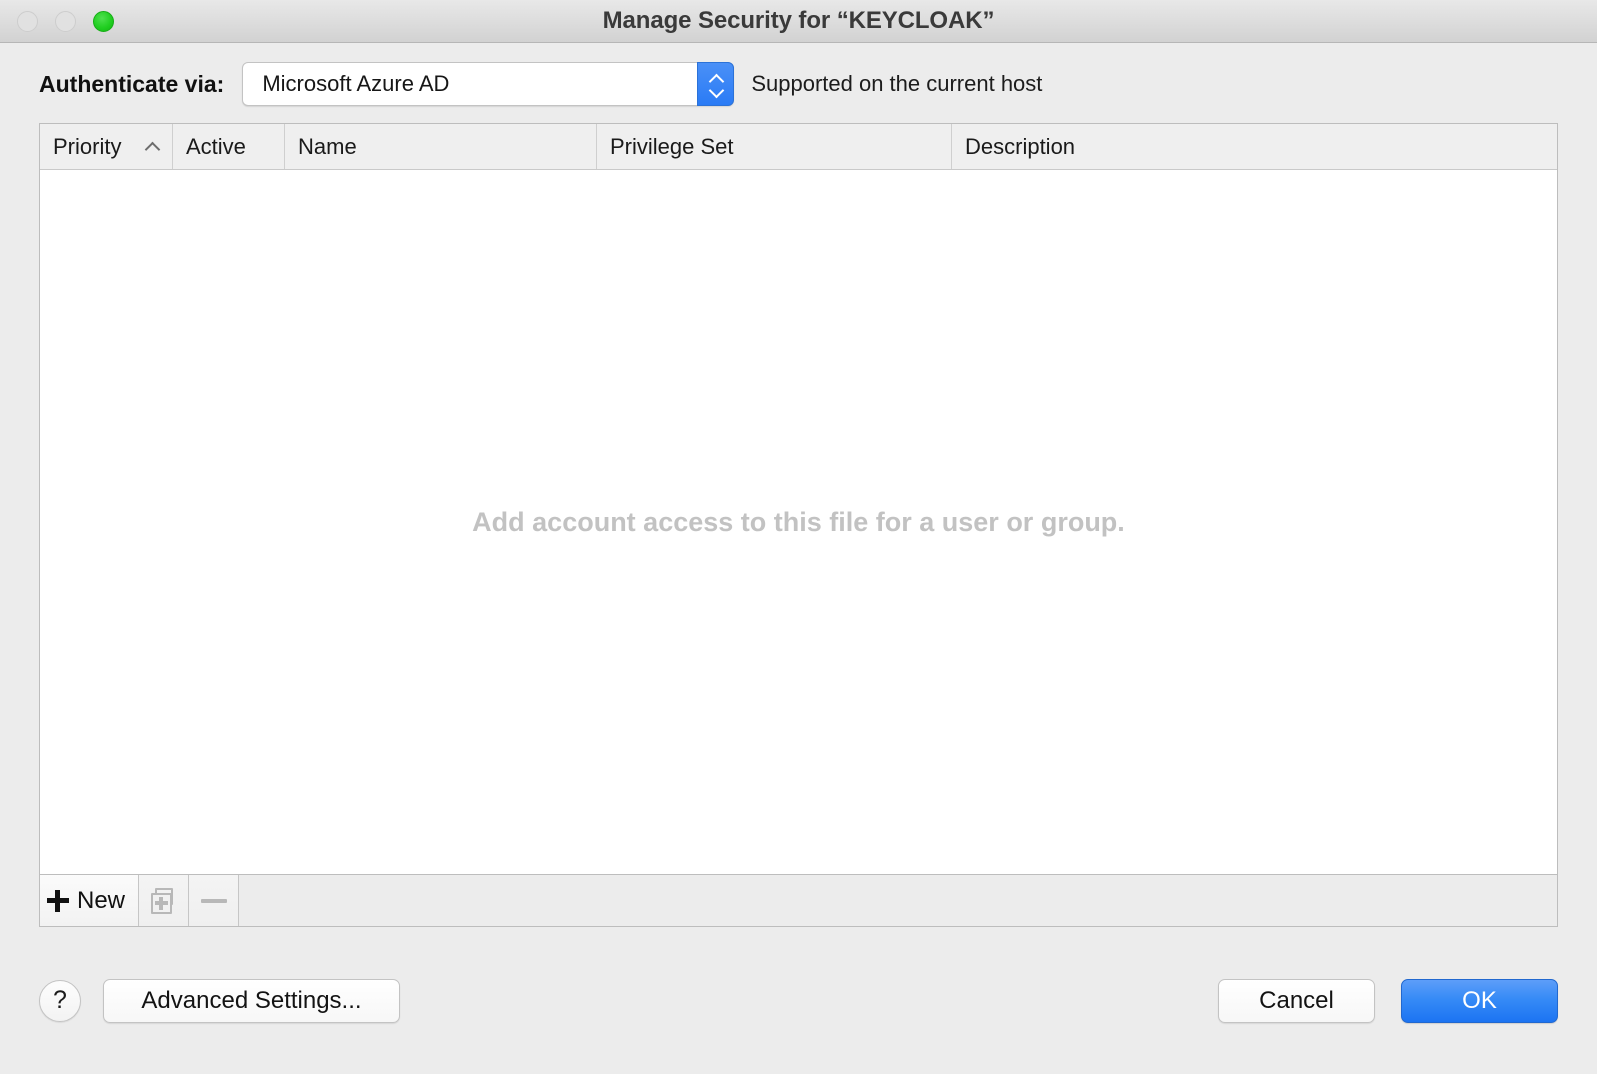 The image size is (1597, 1074). I want to click on chevron-up-down-icon, so click(716, 84).